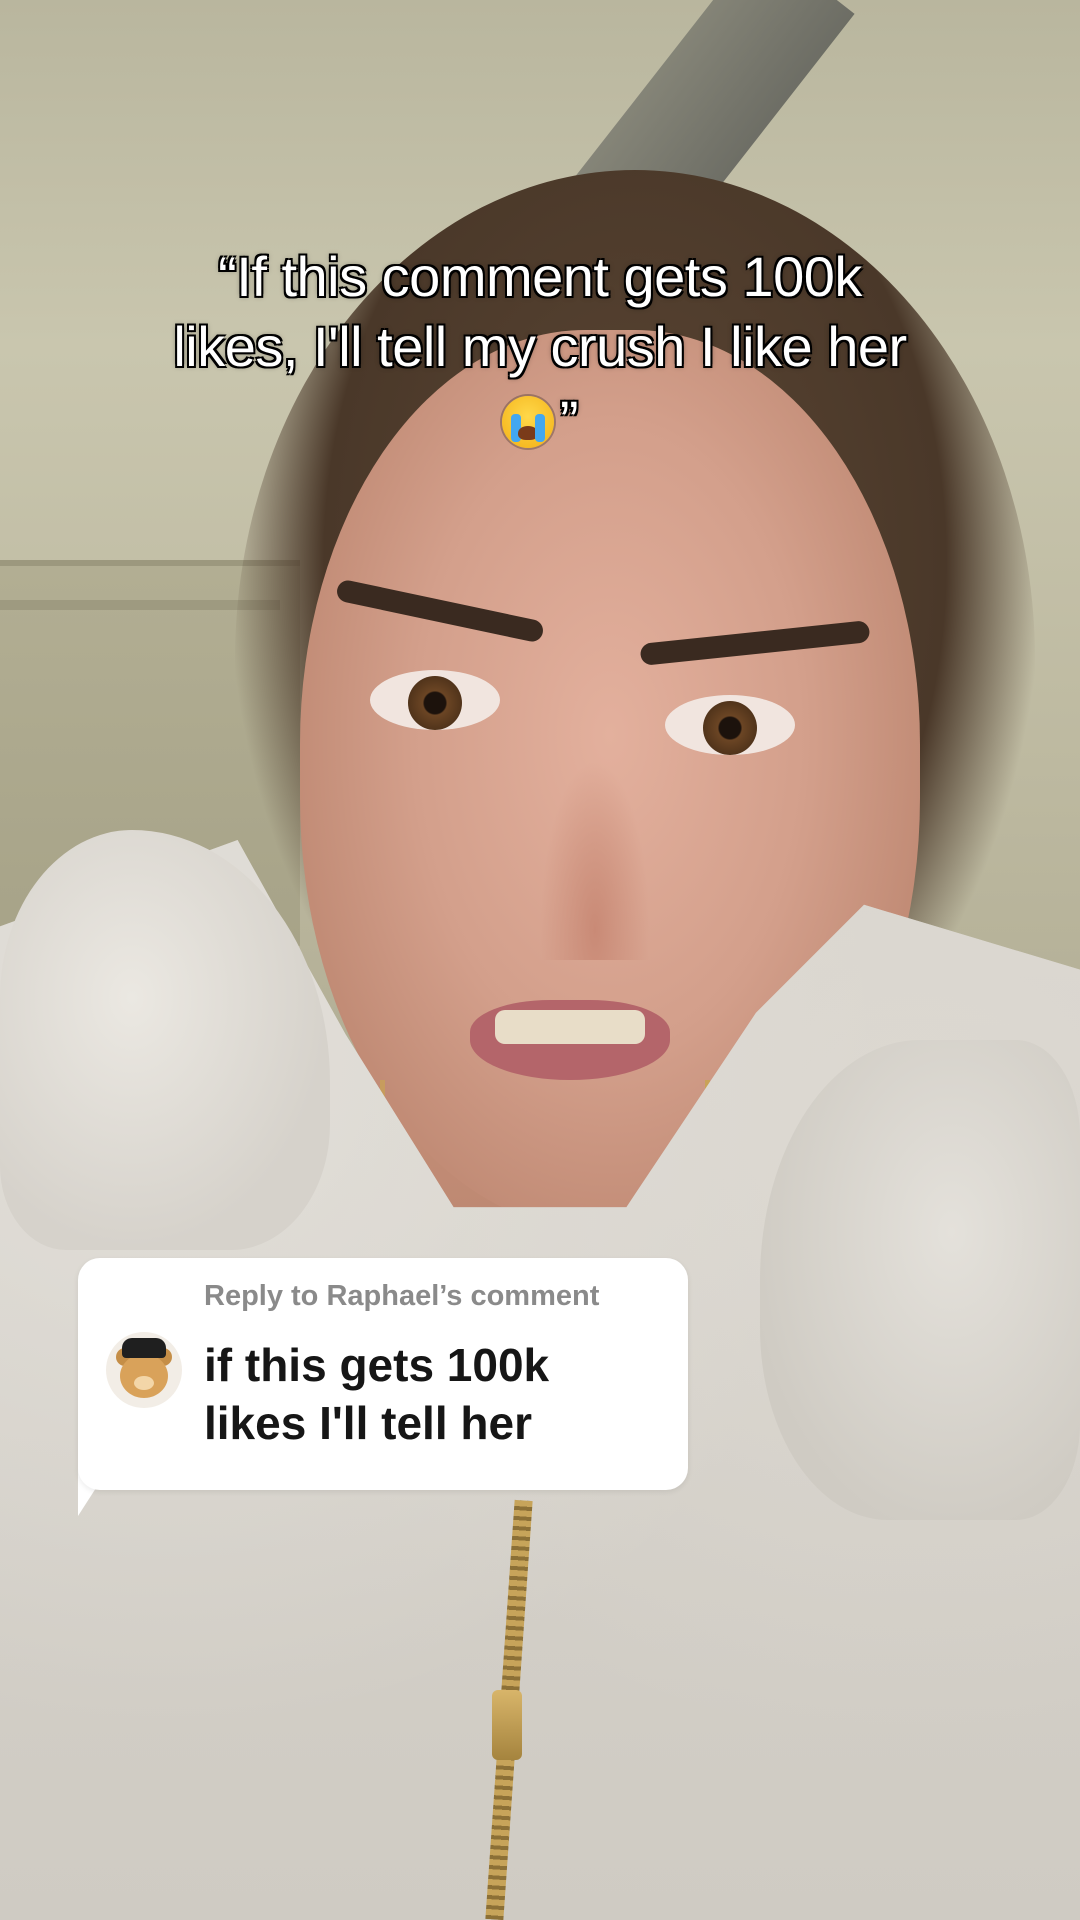  What do you see at coordinates (435, 703) in the screenshot?
I see `left-iris` at bounding box center [435, 703].